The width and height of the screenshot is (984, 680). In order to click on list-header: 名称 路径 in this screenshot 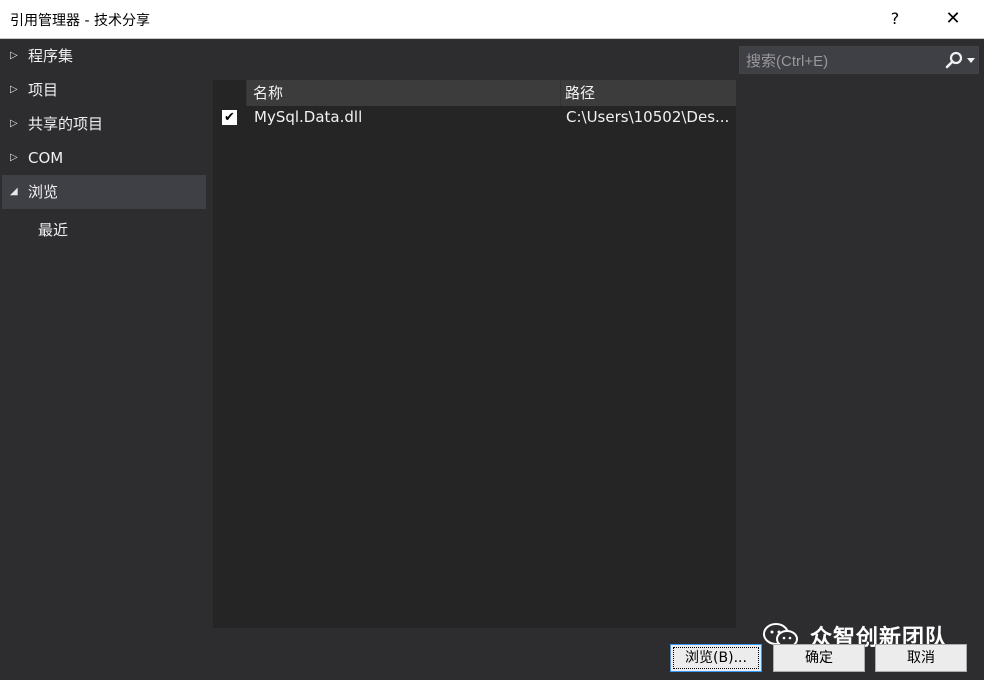, I will do `click(474, 93)`.